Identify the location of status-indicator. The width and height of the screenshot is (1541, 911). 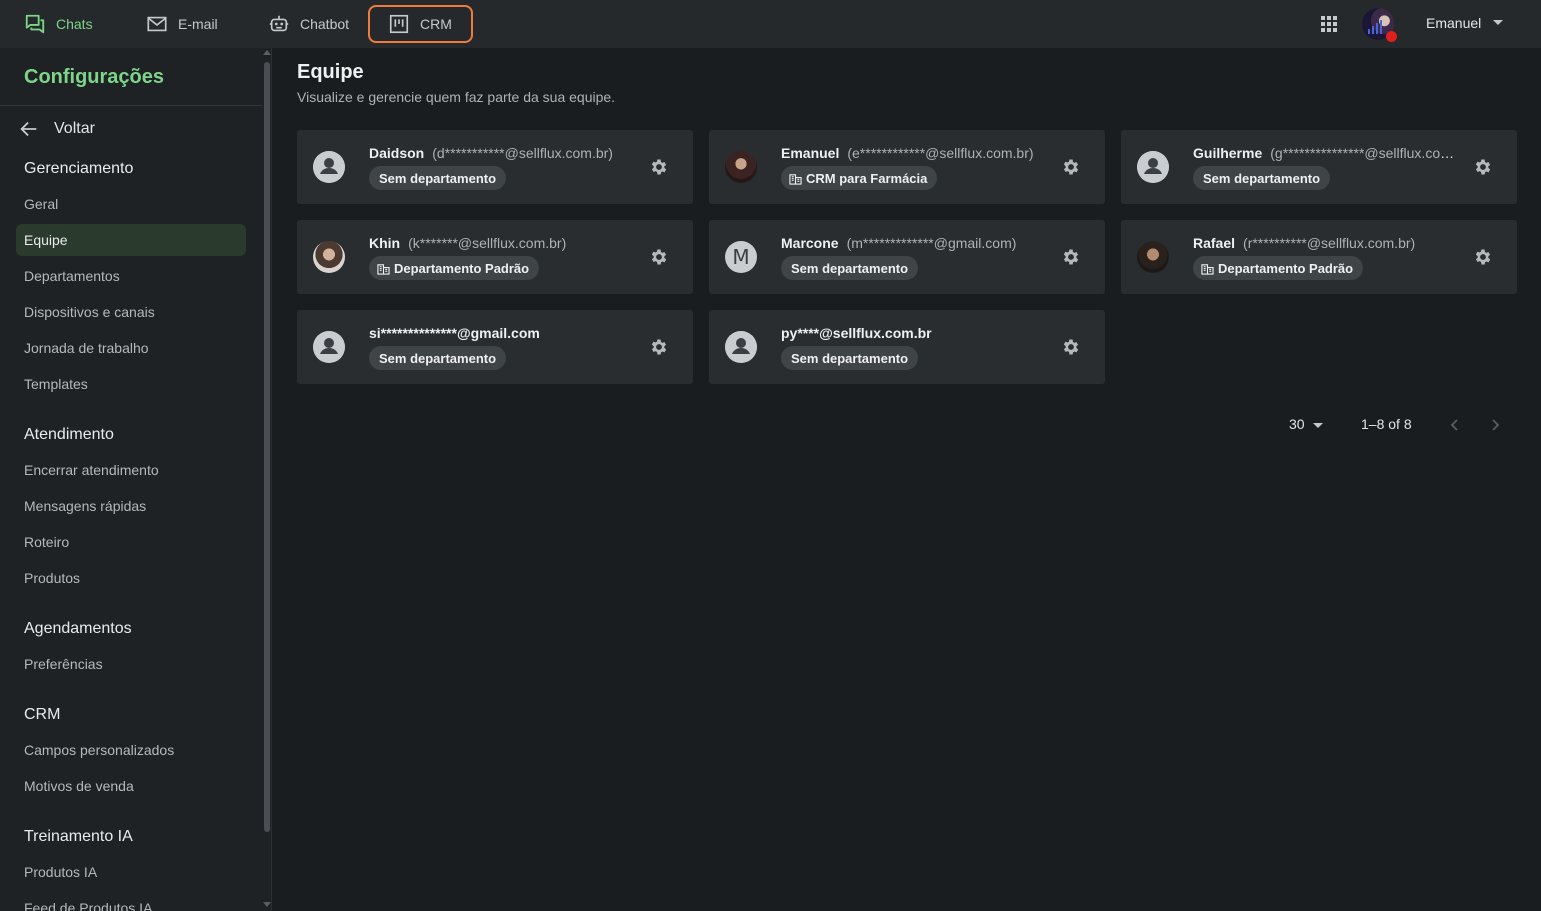
(1391, 36).